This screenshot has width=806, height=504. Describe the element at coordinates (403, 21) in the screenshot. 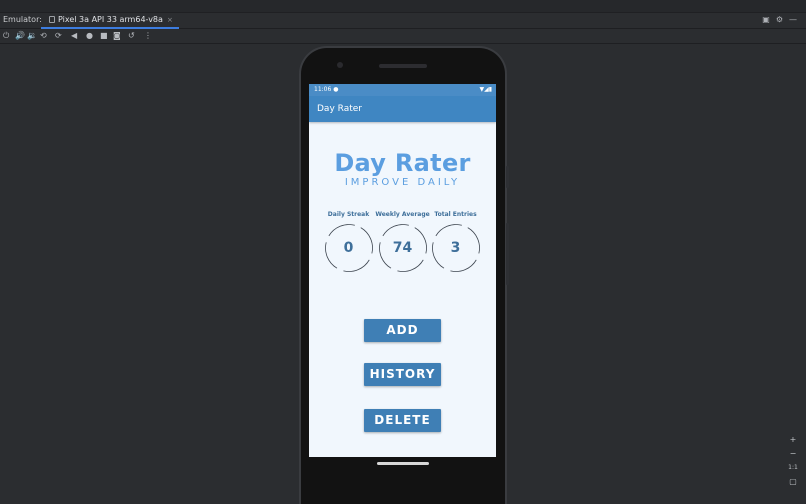

I see `emulator-tab-bar: Emulator: Pixel 3a API 33 arm64-v8a × ▣⚙—` at that location.